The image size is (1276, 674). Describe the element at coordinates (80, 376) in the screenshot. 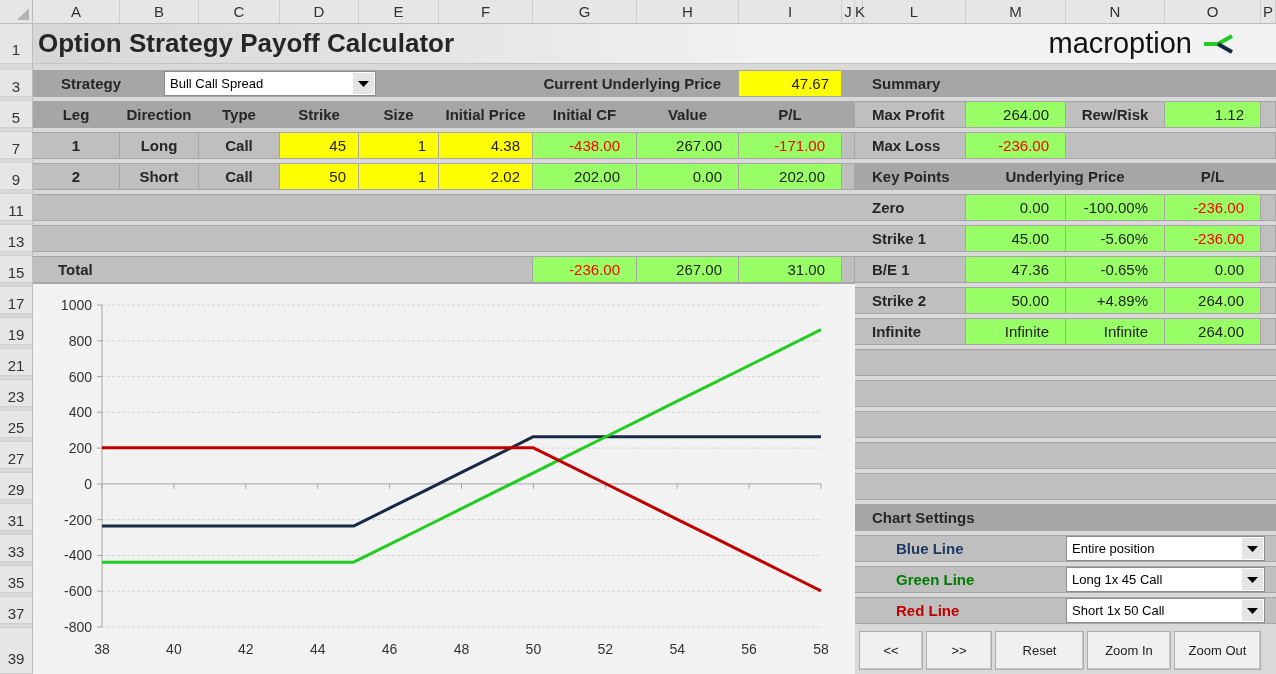

I see `axis-label: 600` at that location.